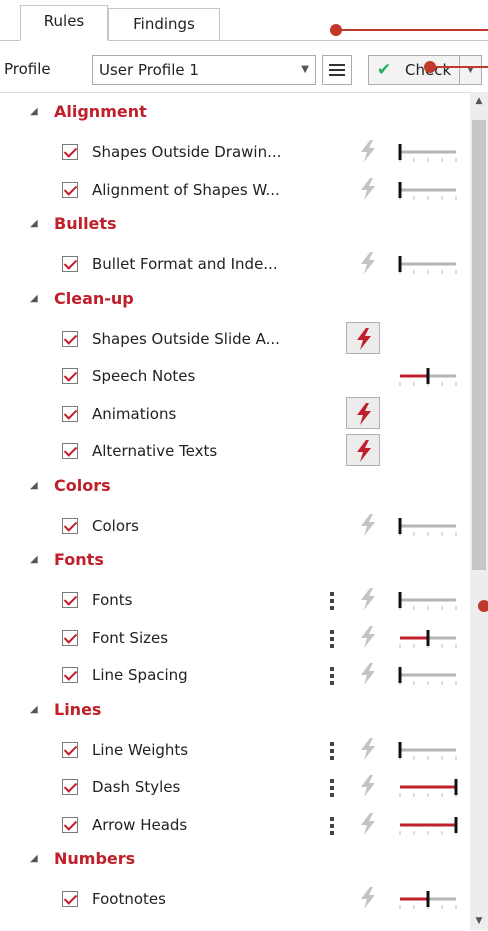  What do you see at coordinates (64, 23) in the screenshot?
I see `tab-rules: Rules` at bounding box center [64, 23].